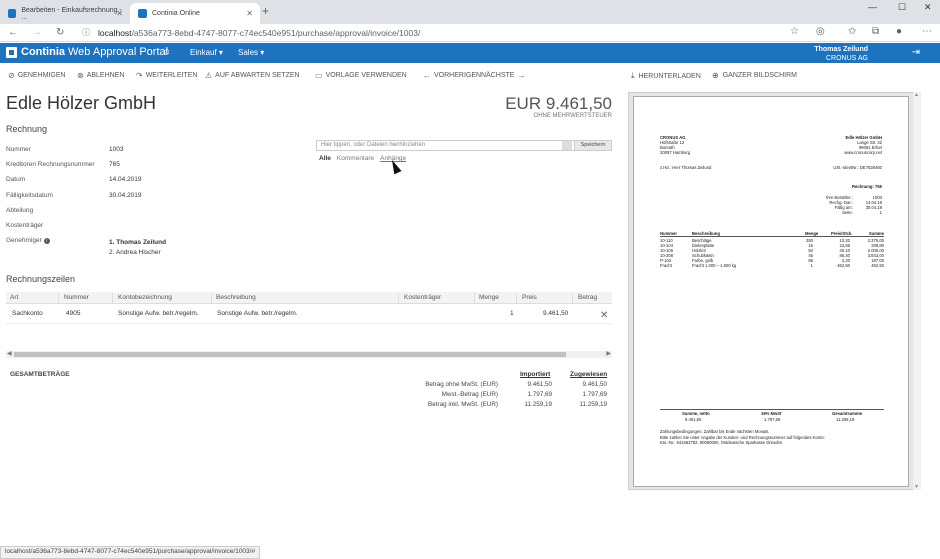  What do you see at coordinates (251, 52) in the screenshot?
I see `nav-sales: Sales ▾` at bounding box center [251, 52].